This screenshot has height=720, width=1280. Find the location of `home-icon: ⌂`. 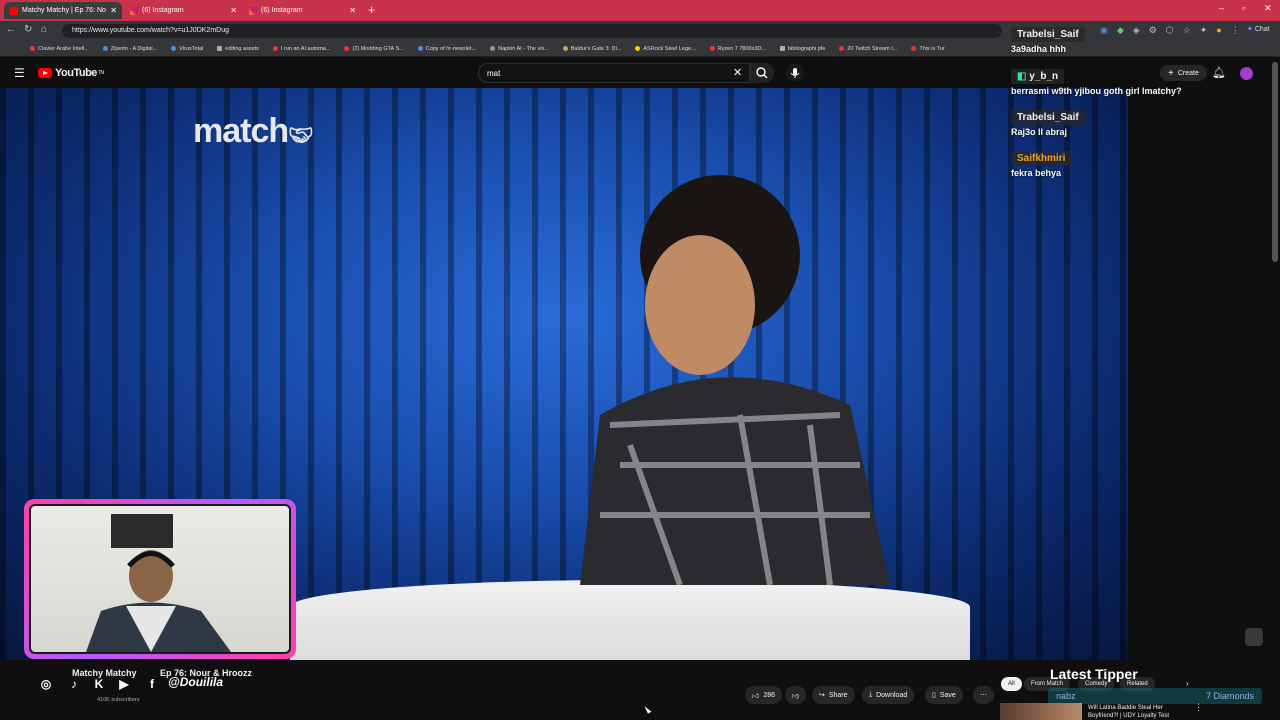

home-icon: ⌂ is located at coordinates (44, 29).